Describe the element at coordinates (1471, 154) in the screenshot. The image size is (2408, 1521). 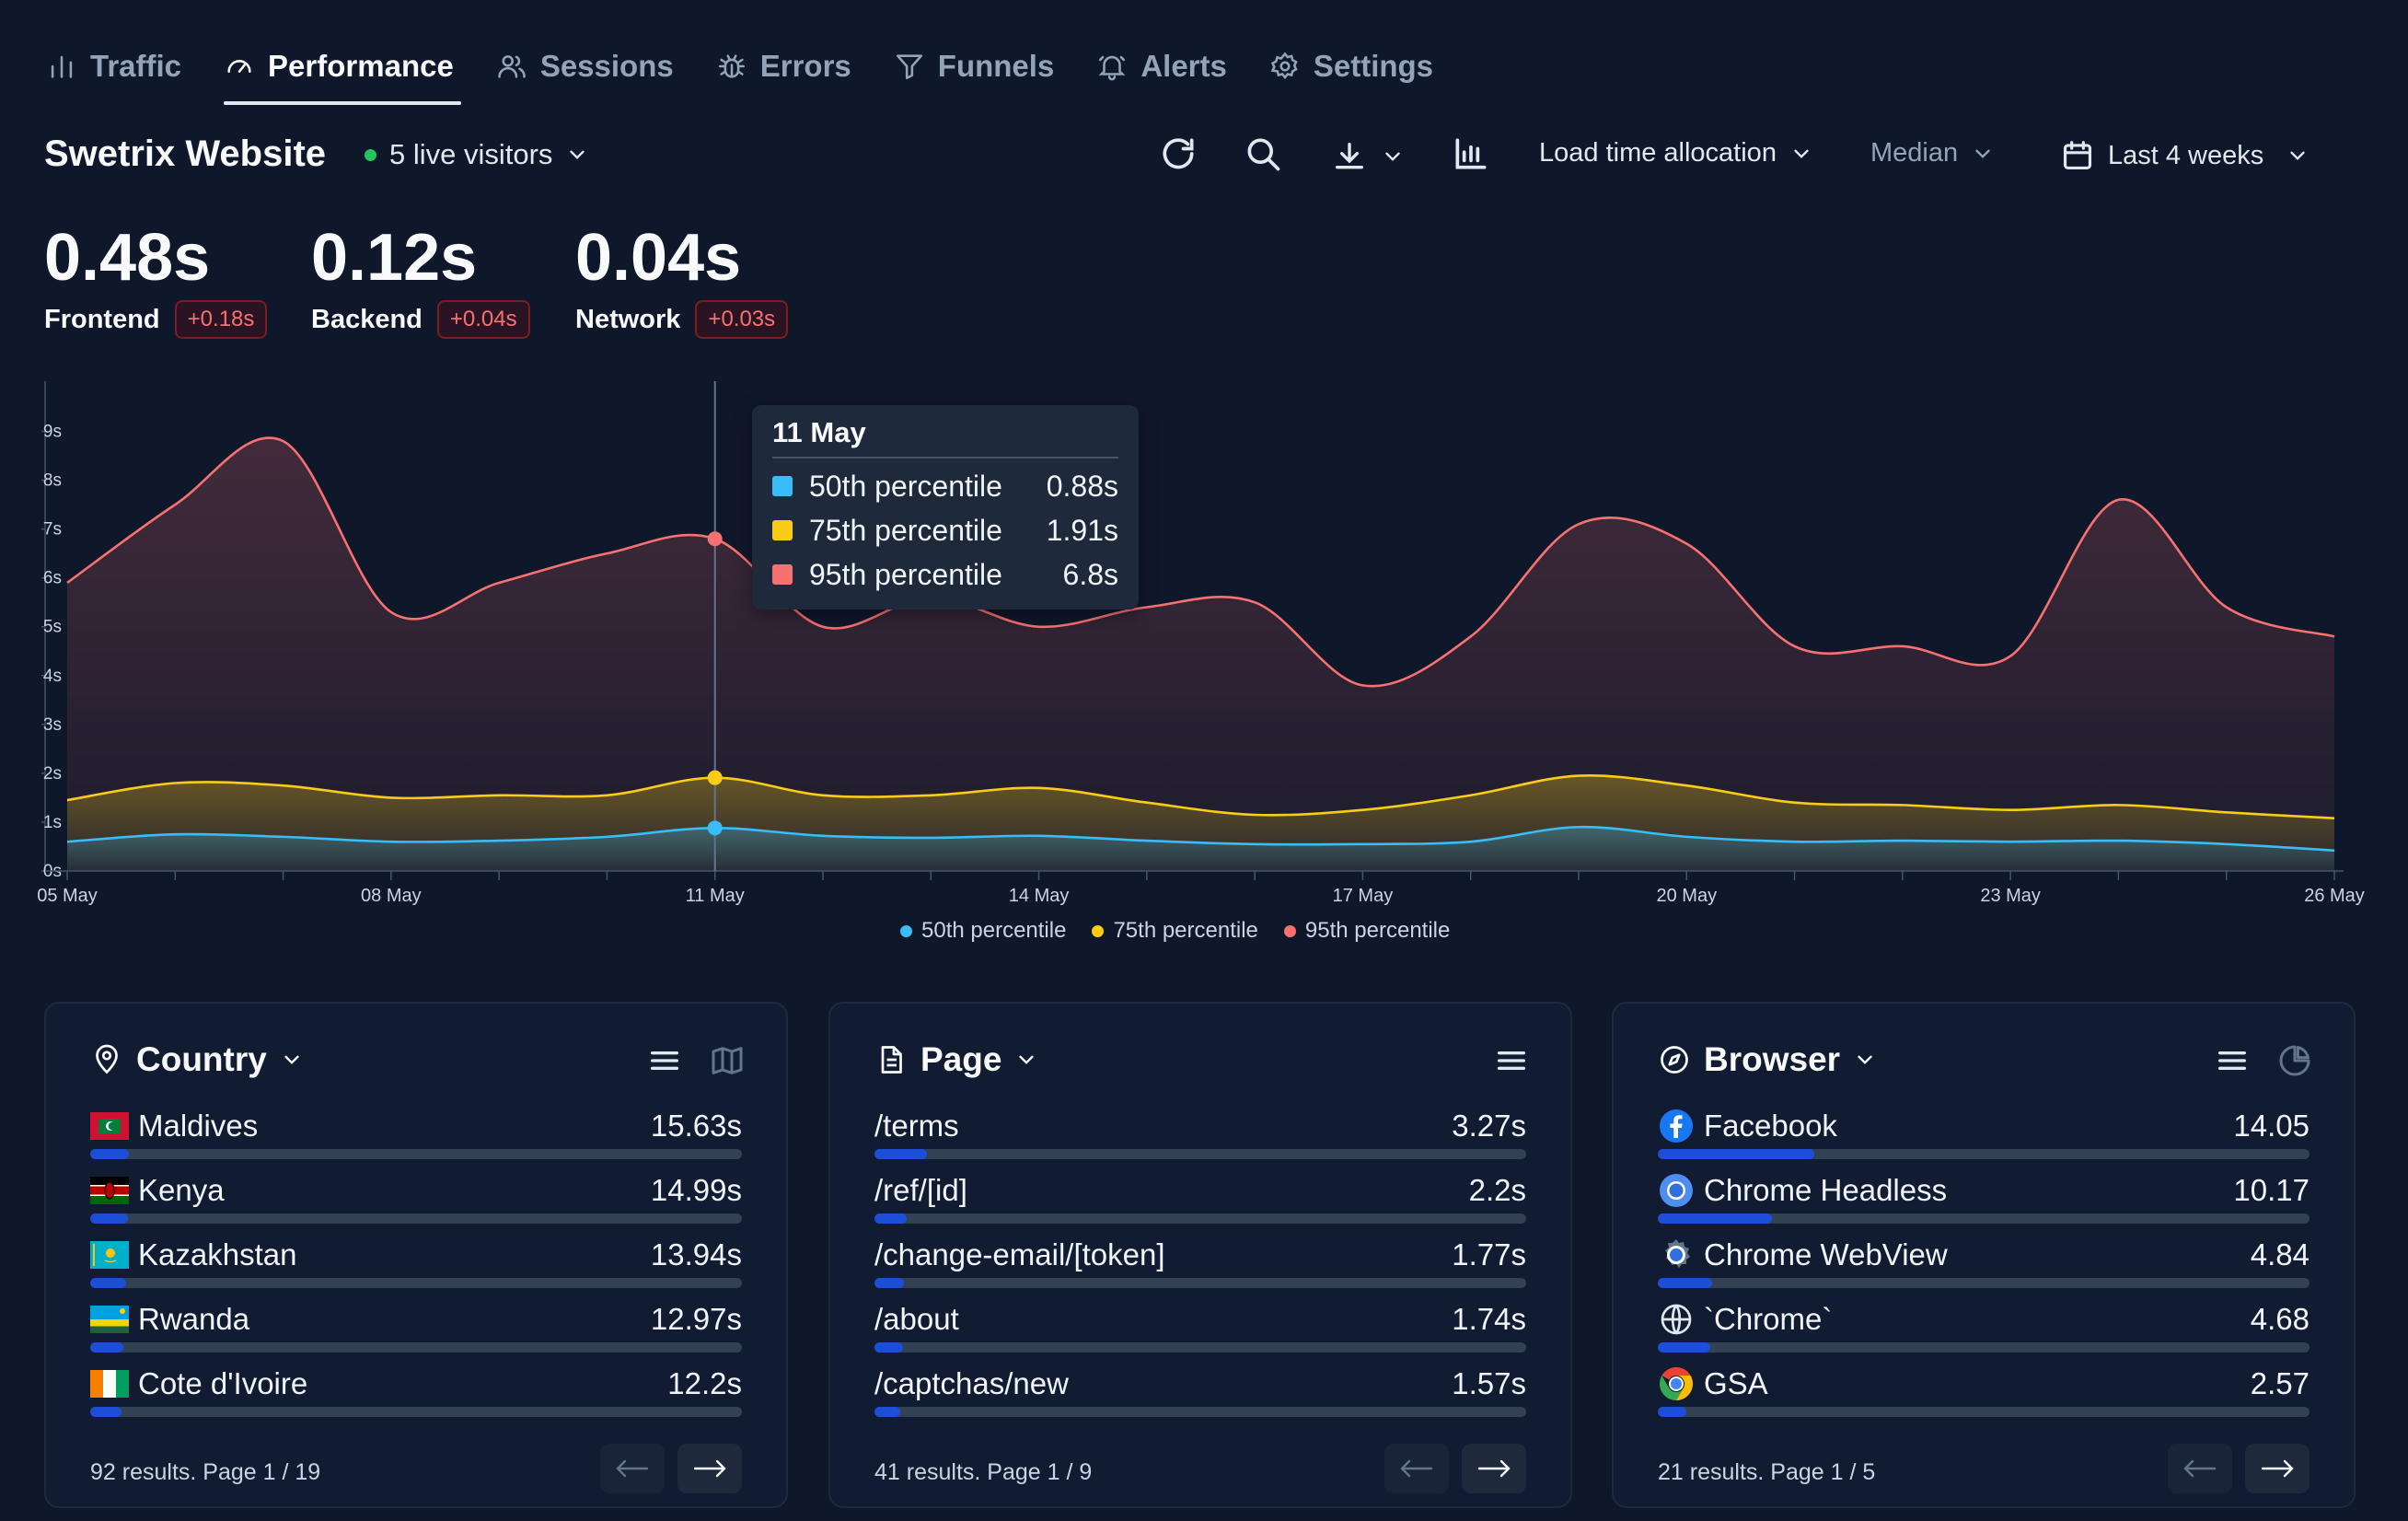
I see `chart-bars-icon` at that location.